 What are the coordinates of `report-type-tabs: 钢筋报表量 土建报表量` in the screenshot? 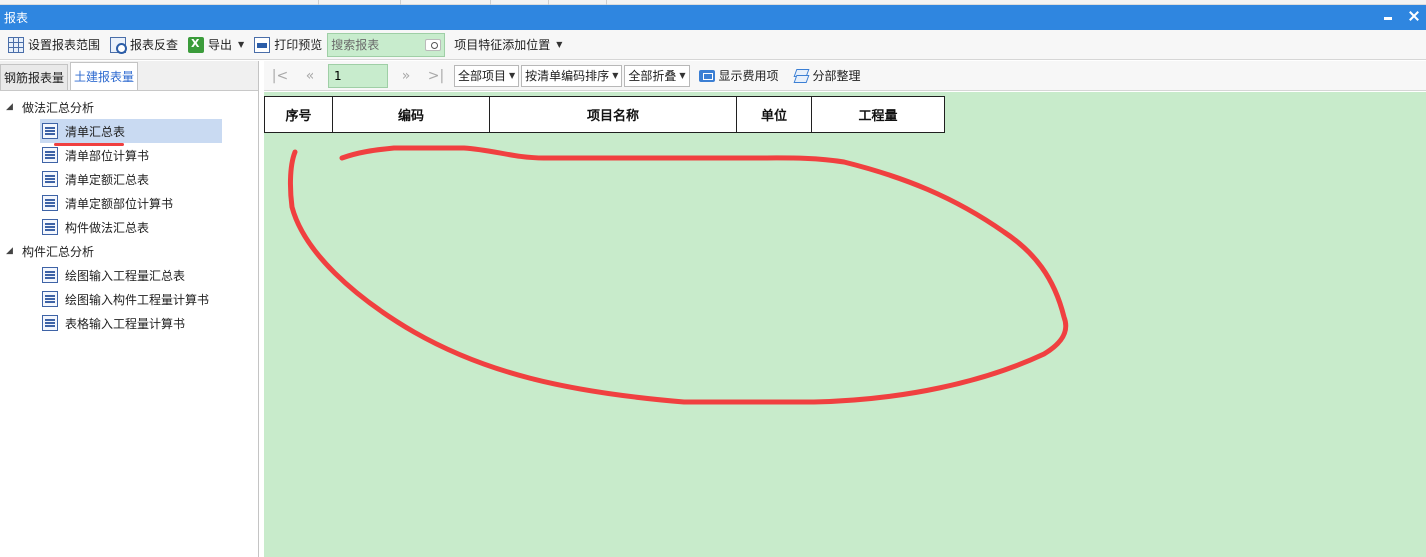 It's located at (129, 76).